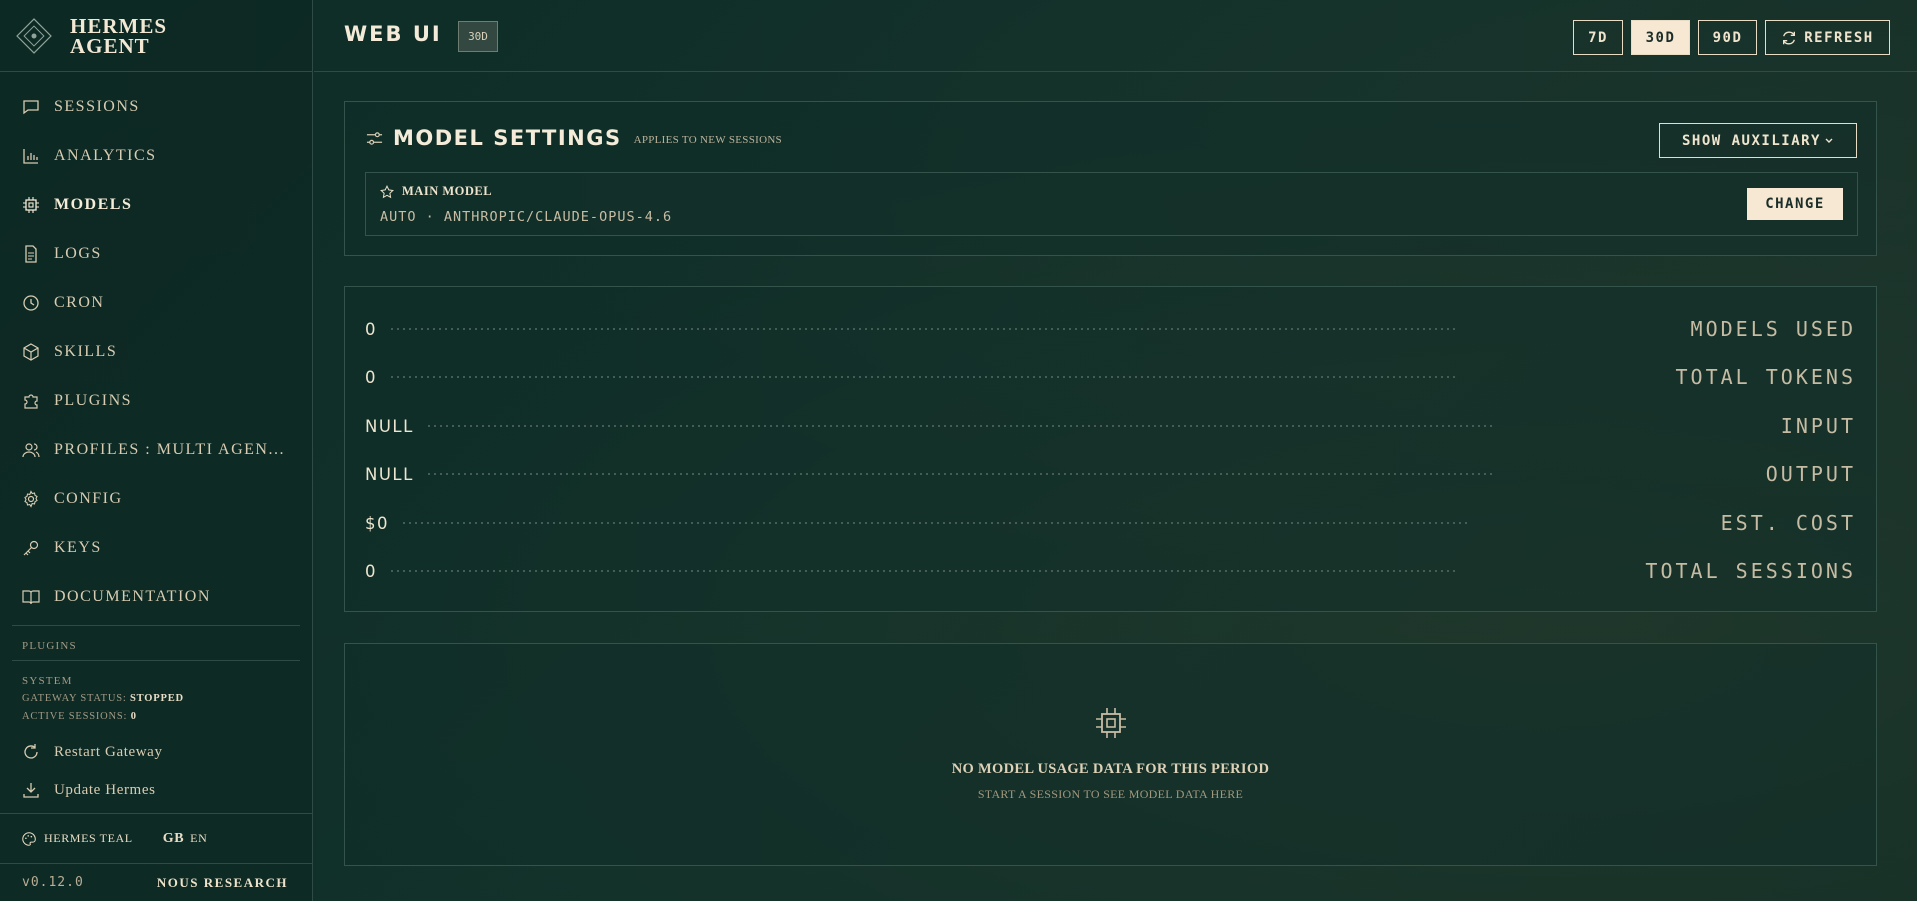 This screenshot has height=901, width=1917. What do you see at coordinates (75, 716) in the screenshot?
I see `active-sessions-label: ACTIVE SESSIONS:` at bounding box center [75, 716].